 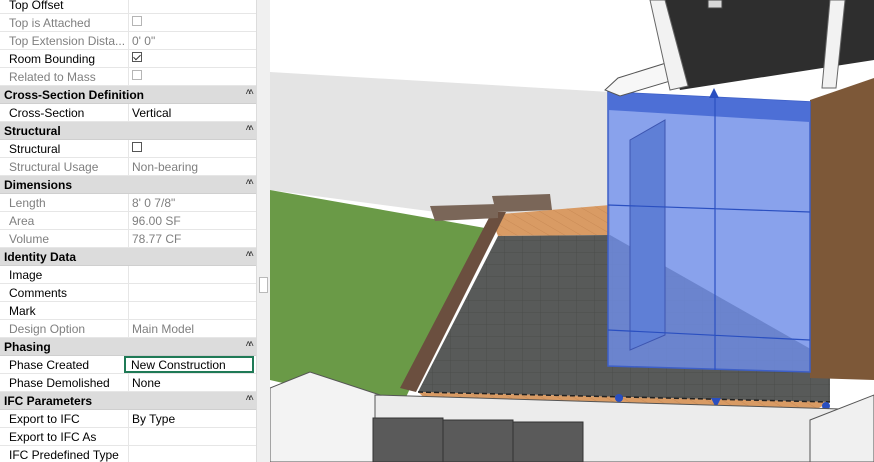 What do you see at coordinates (144, 41) in the screenshot?
I see `property-value-text: 0' 0"` at bounding box center [144, 41].